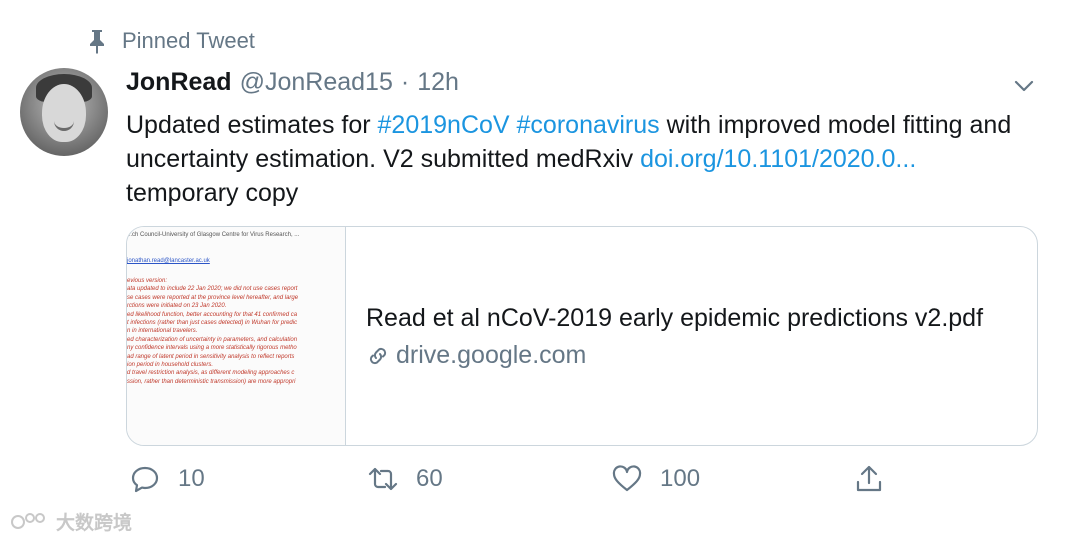 The width and height of the screenshot is (1080, 542). What do you see at coordinates (1024, 86) in the screenshot?
I see `chevron-down-icon` at bounding box center [1024, 86].